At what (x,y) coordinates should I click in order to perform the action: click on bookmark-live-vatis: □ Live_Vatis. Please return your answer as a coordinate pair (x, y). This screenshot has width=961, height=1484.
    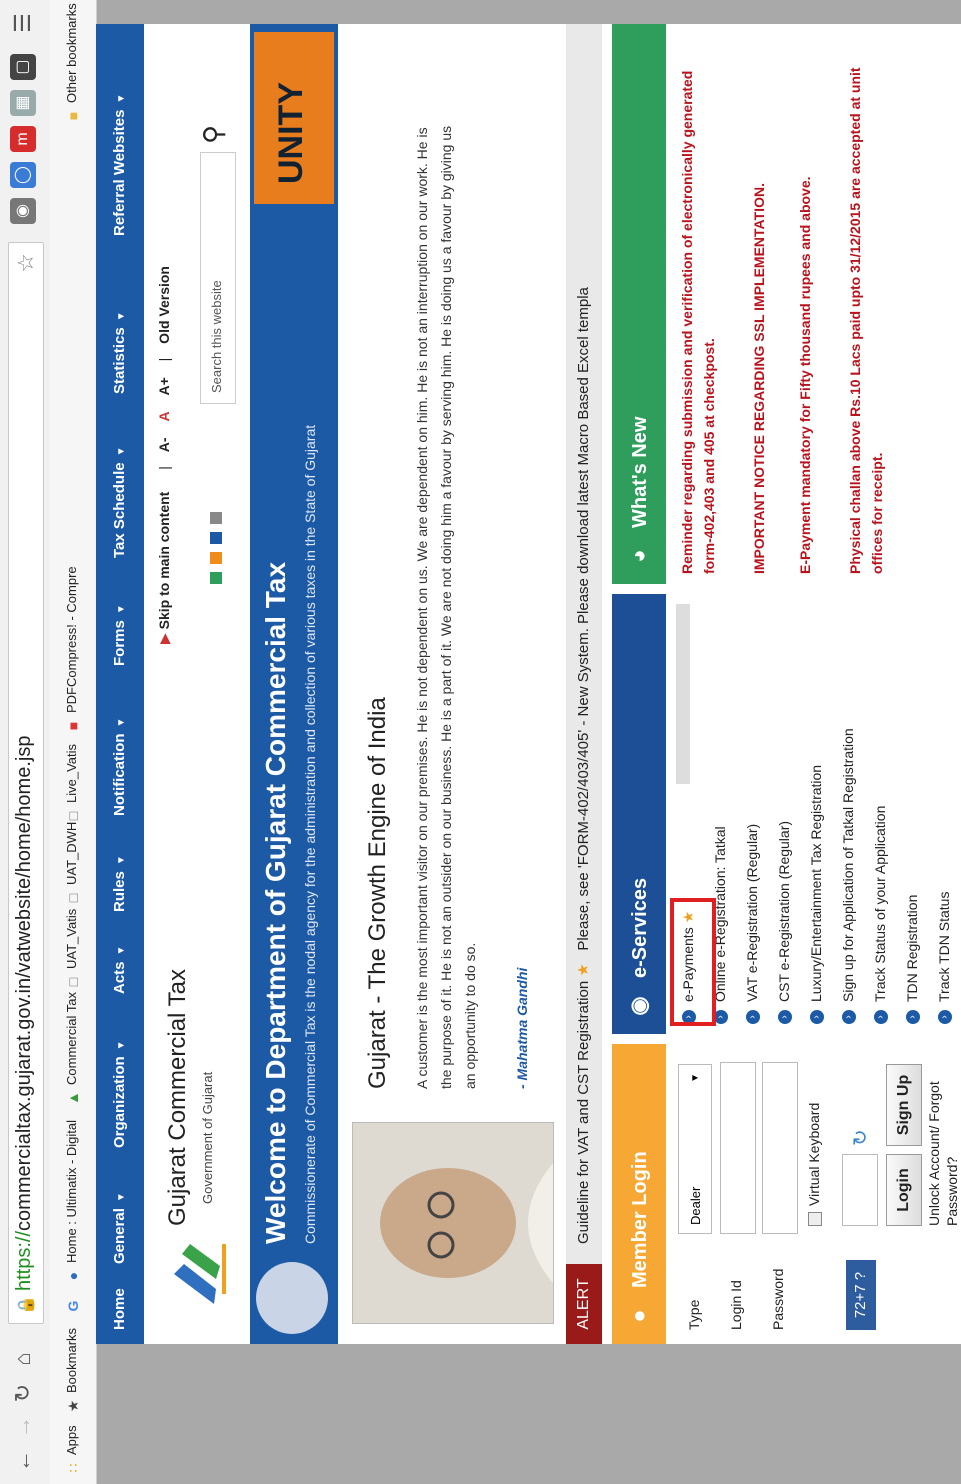
    Looking at the image, I should click on (72, 784).